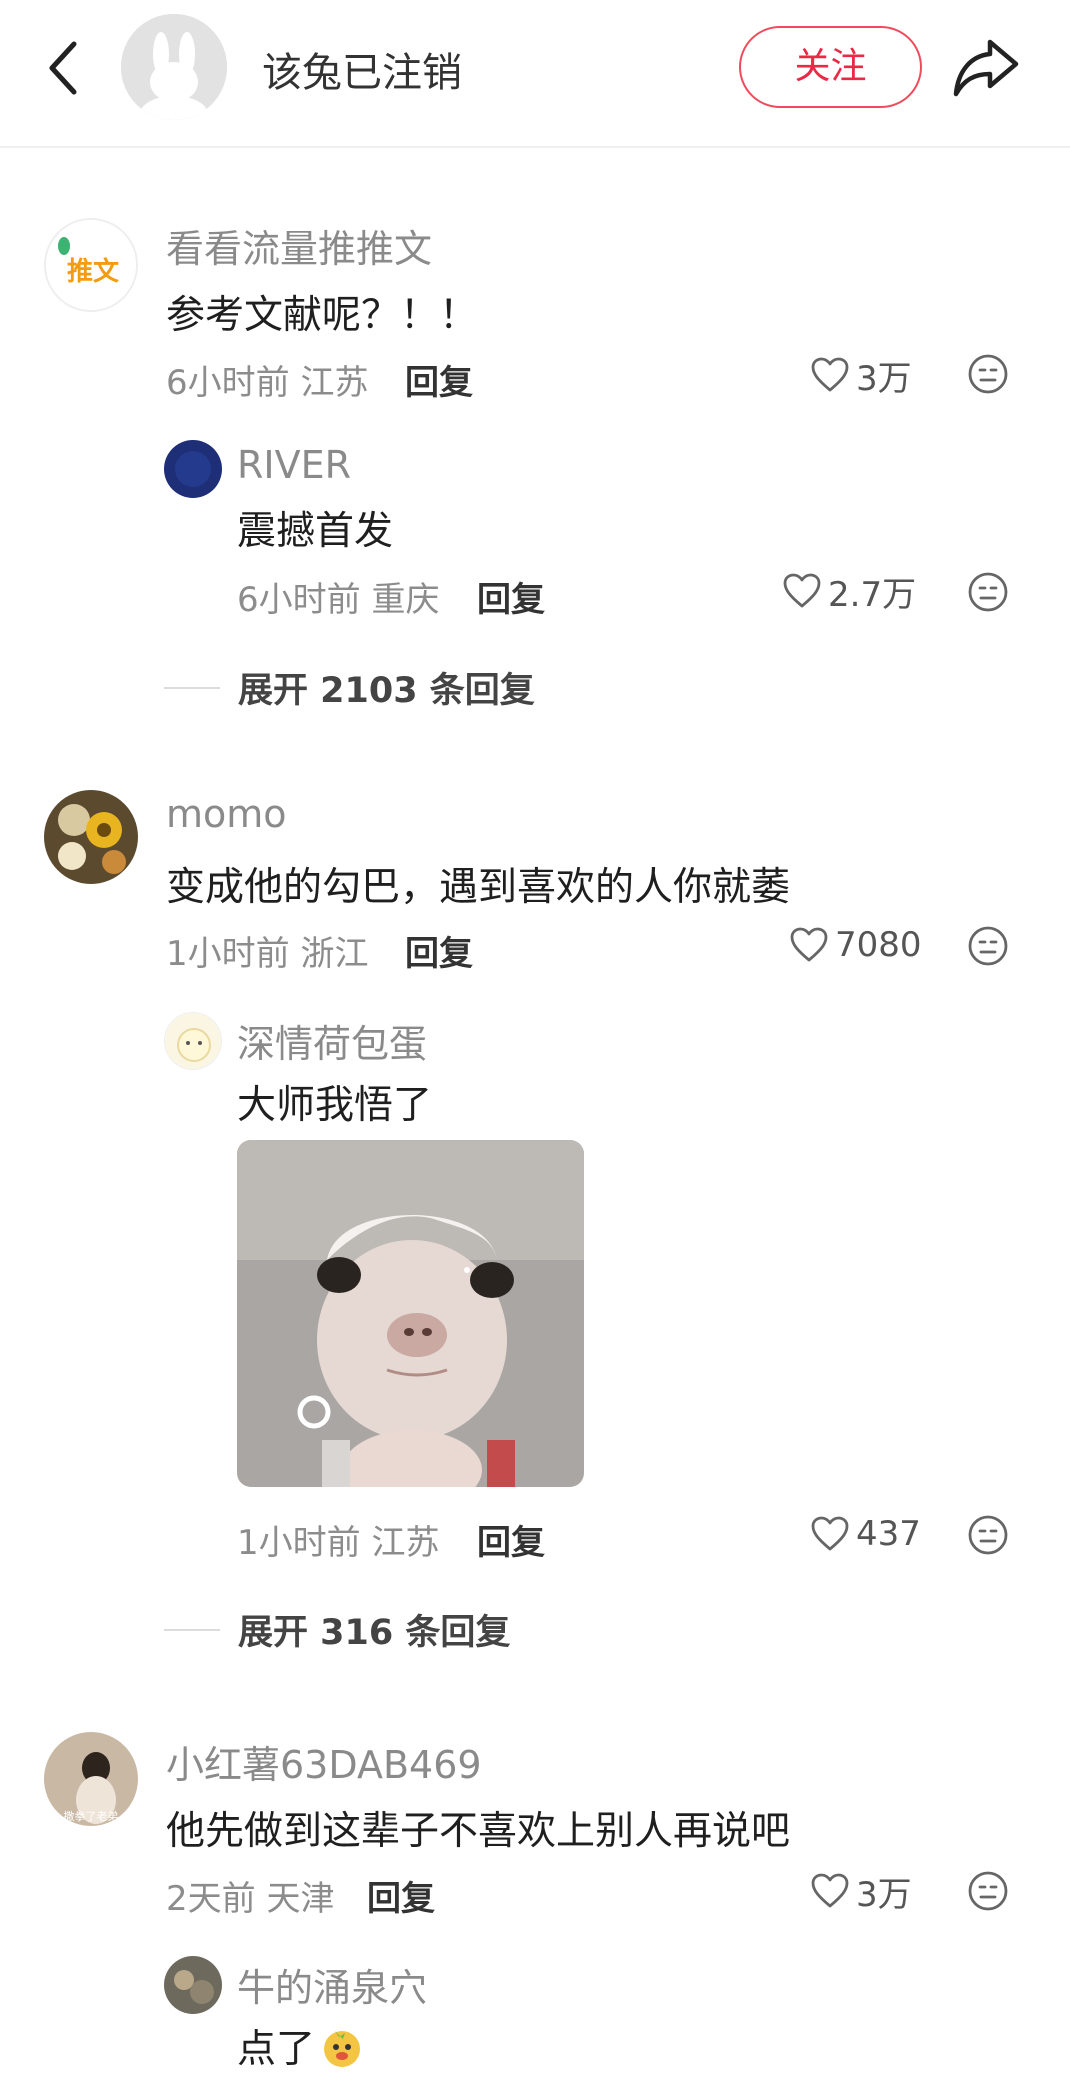 The image size is (1070, 2099). I want to click on commenter-avatar: 撒拳了老弟, so click(91, 1779).